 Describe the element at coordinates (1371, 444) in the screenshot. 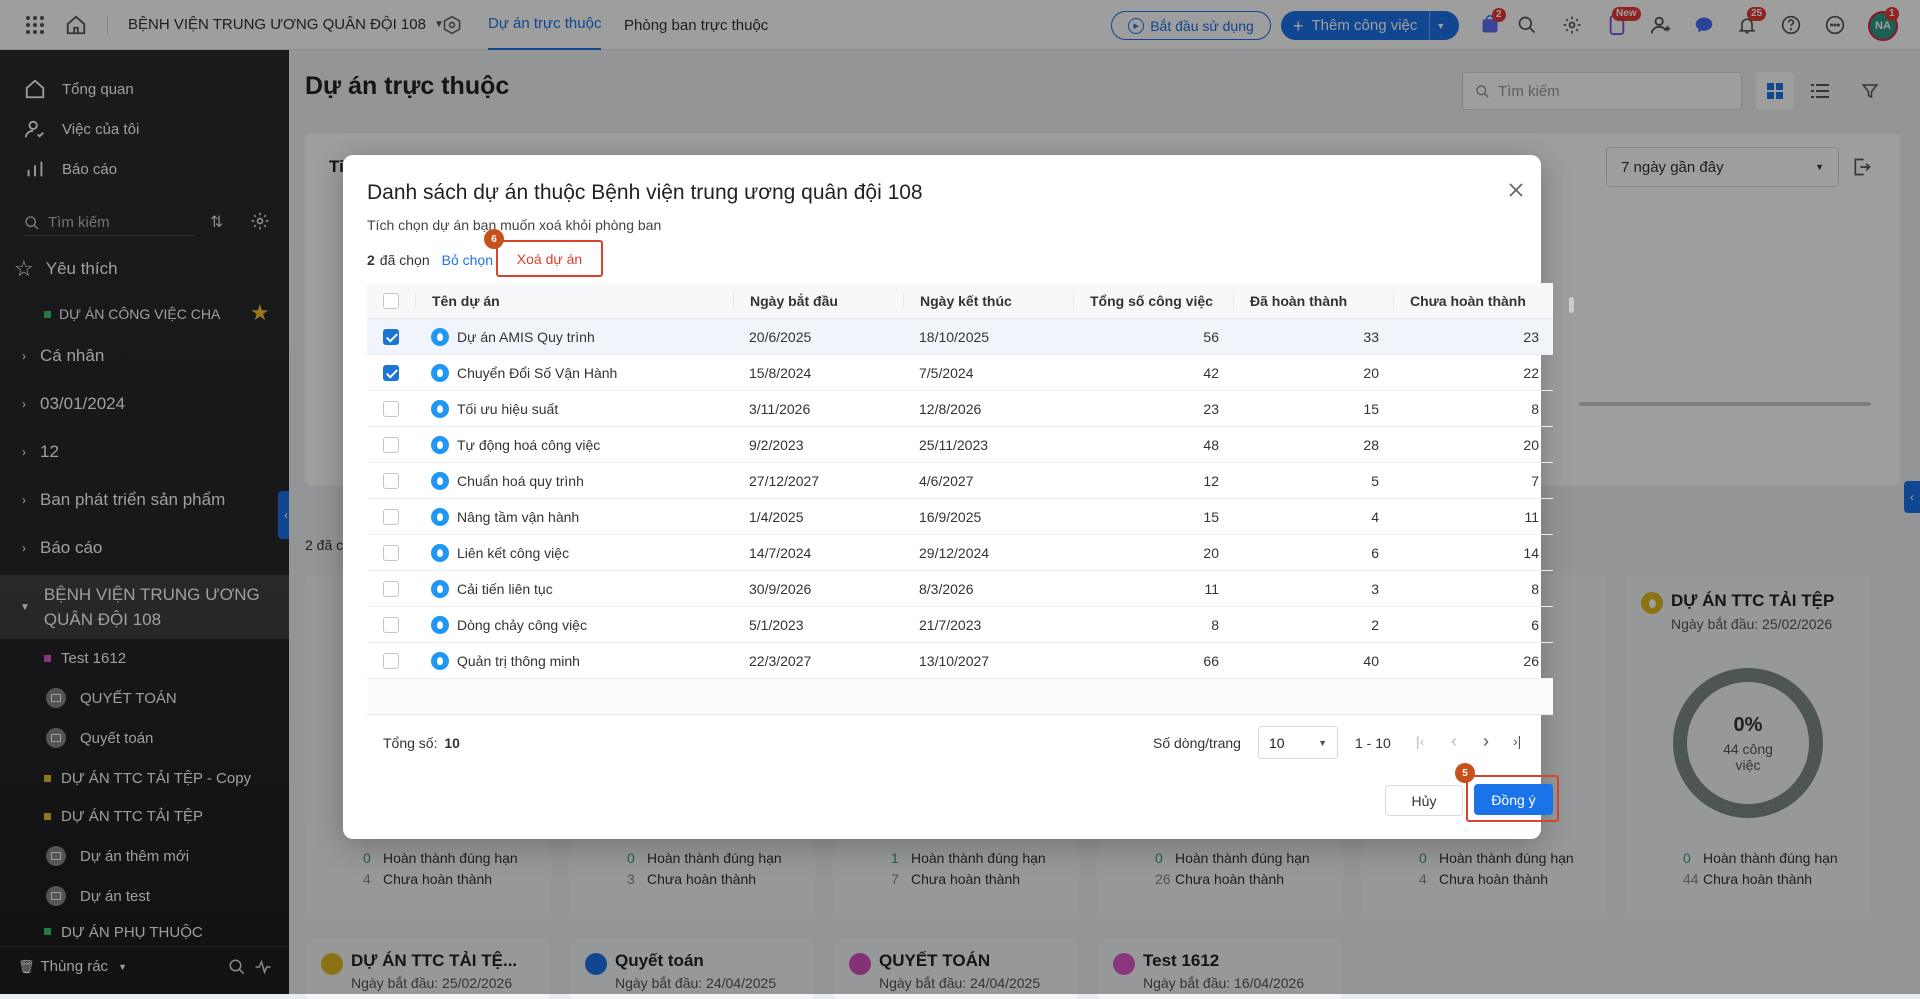

I see `project-done-tasks: 28` at that location.